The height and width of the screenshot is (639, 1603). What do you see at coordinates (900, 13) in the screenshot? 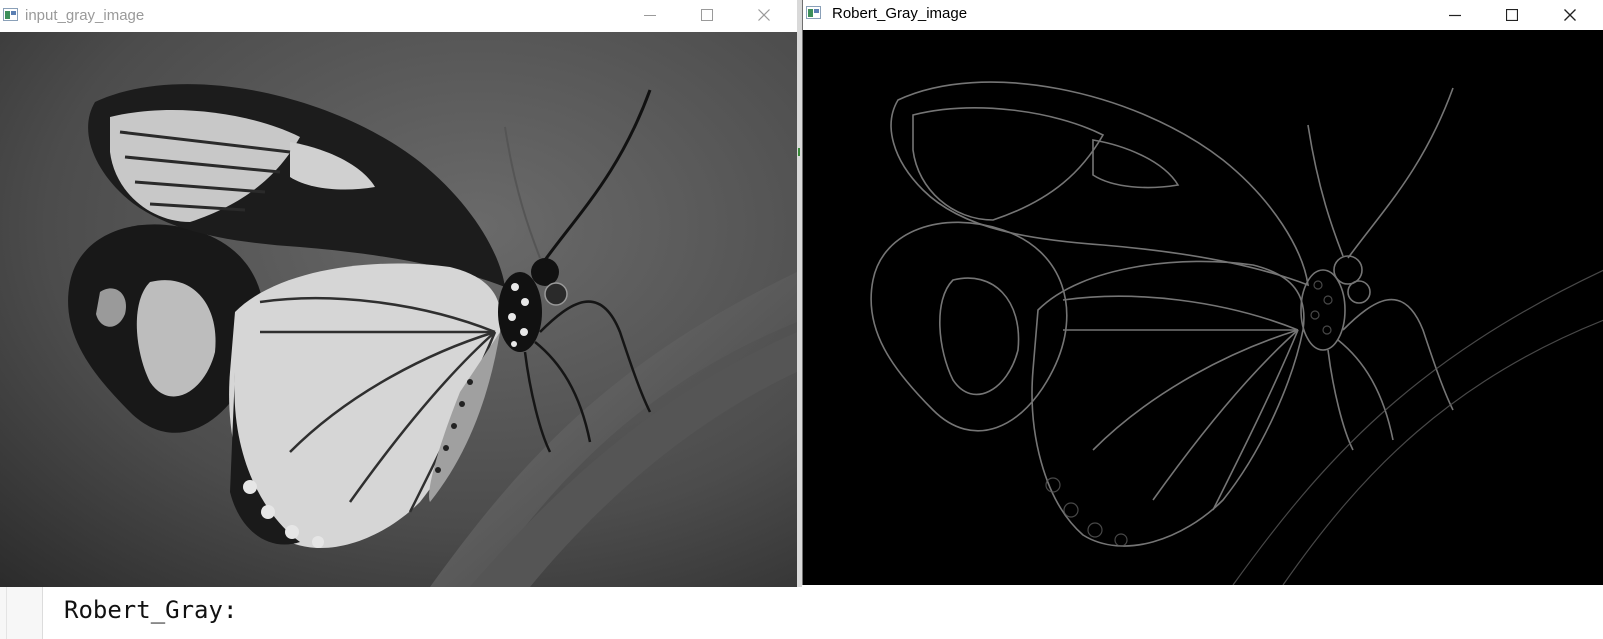
I see `window-title: Robert_Gray_image` at bounding box center [900, 13].